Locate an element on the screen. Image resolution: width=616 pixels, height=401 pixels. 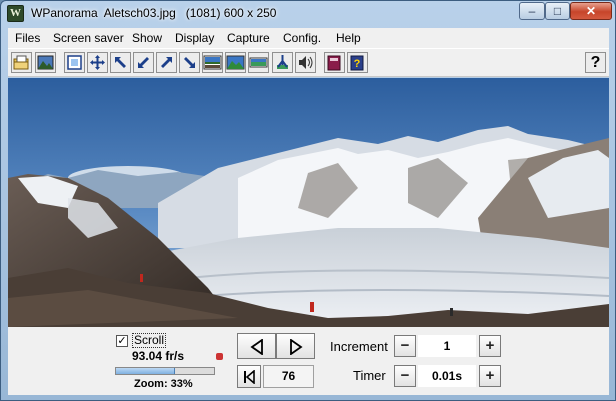
triangle-left-icon is located at coordinates (256, 347).